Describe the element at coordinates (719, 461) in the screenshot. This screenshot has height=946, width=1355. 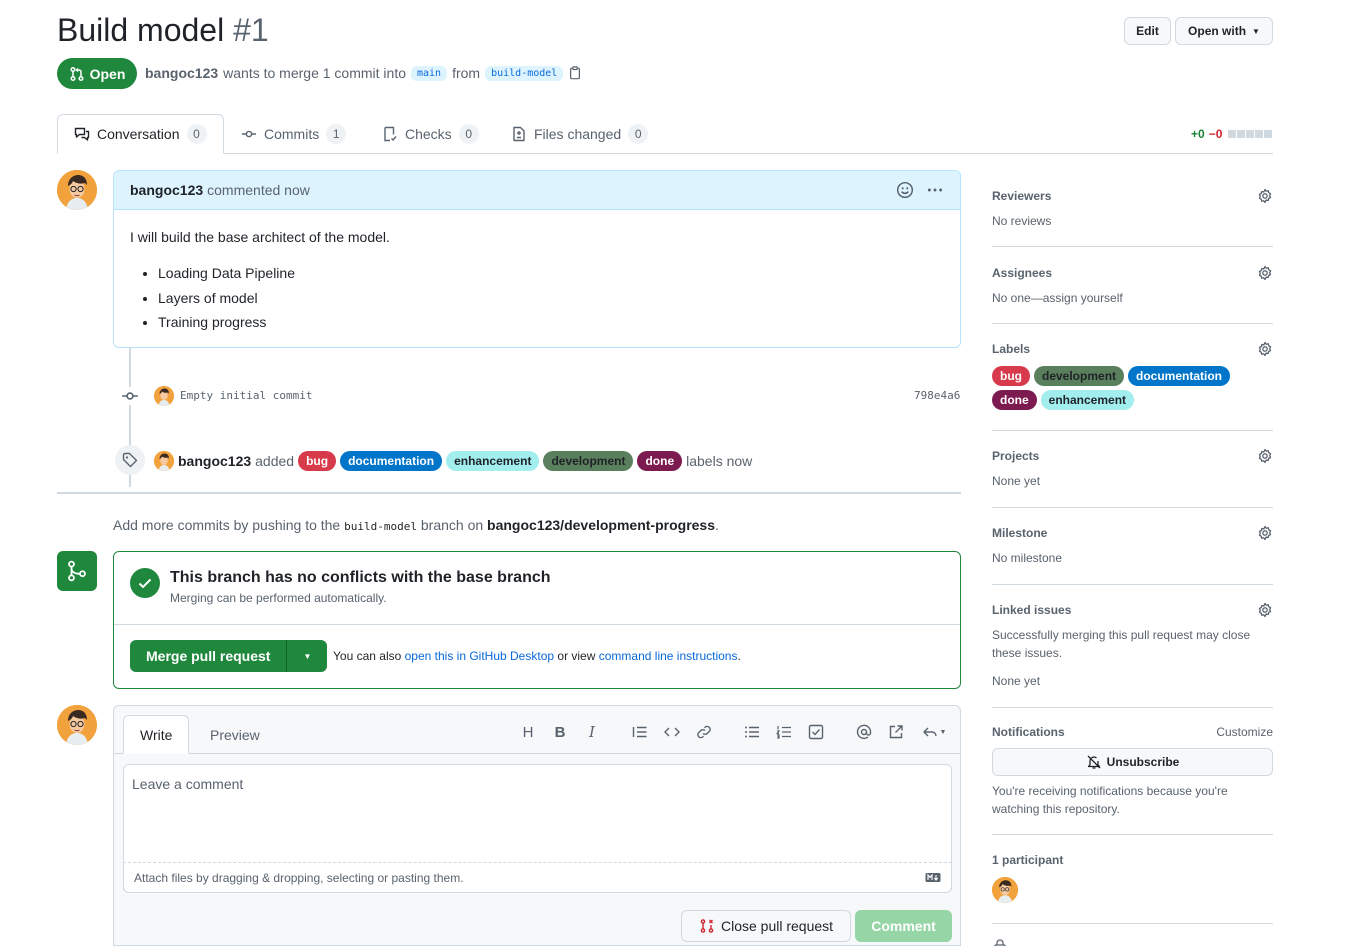
I see `event-suffix: labels now` at that location.